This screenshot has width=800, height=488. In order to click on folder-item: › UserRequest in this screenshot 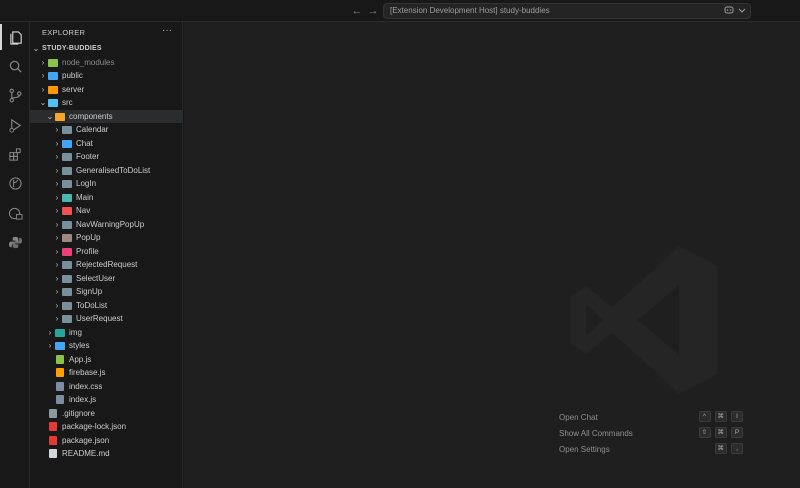, I will do `click(106, 319)`.